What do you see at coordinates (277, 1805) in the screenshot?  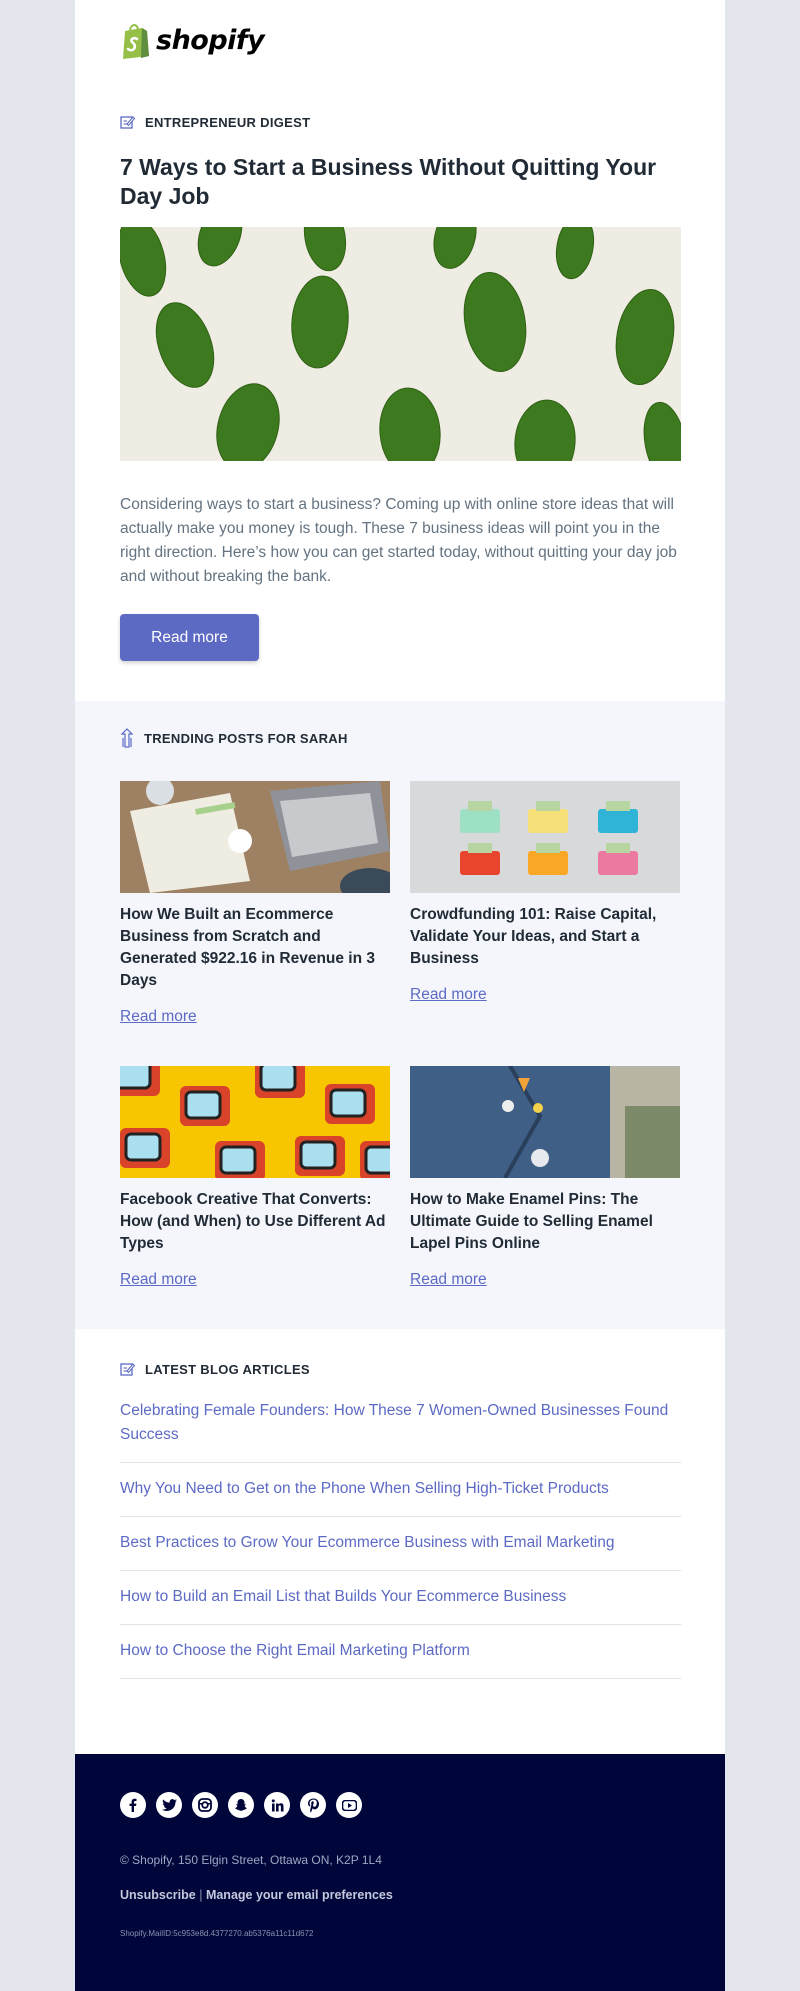 I see `linkedin-icon` at bounding box center [277, 1805].